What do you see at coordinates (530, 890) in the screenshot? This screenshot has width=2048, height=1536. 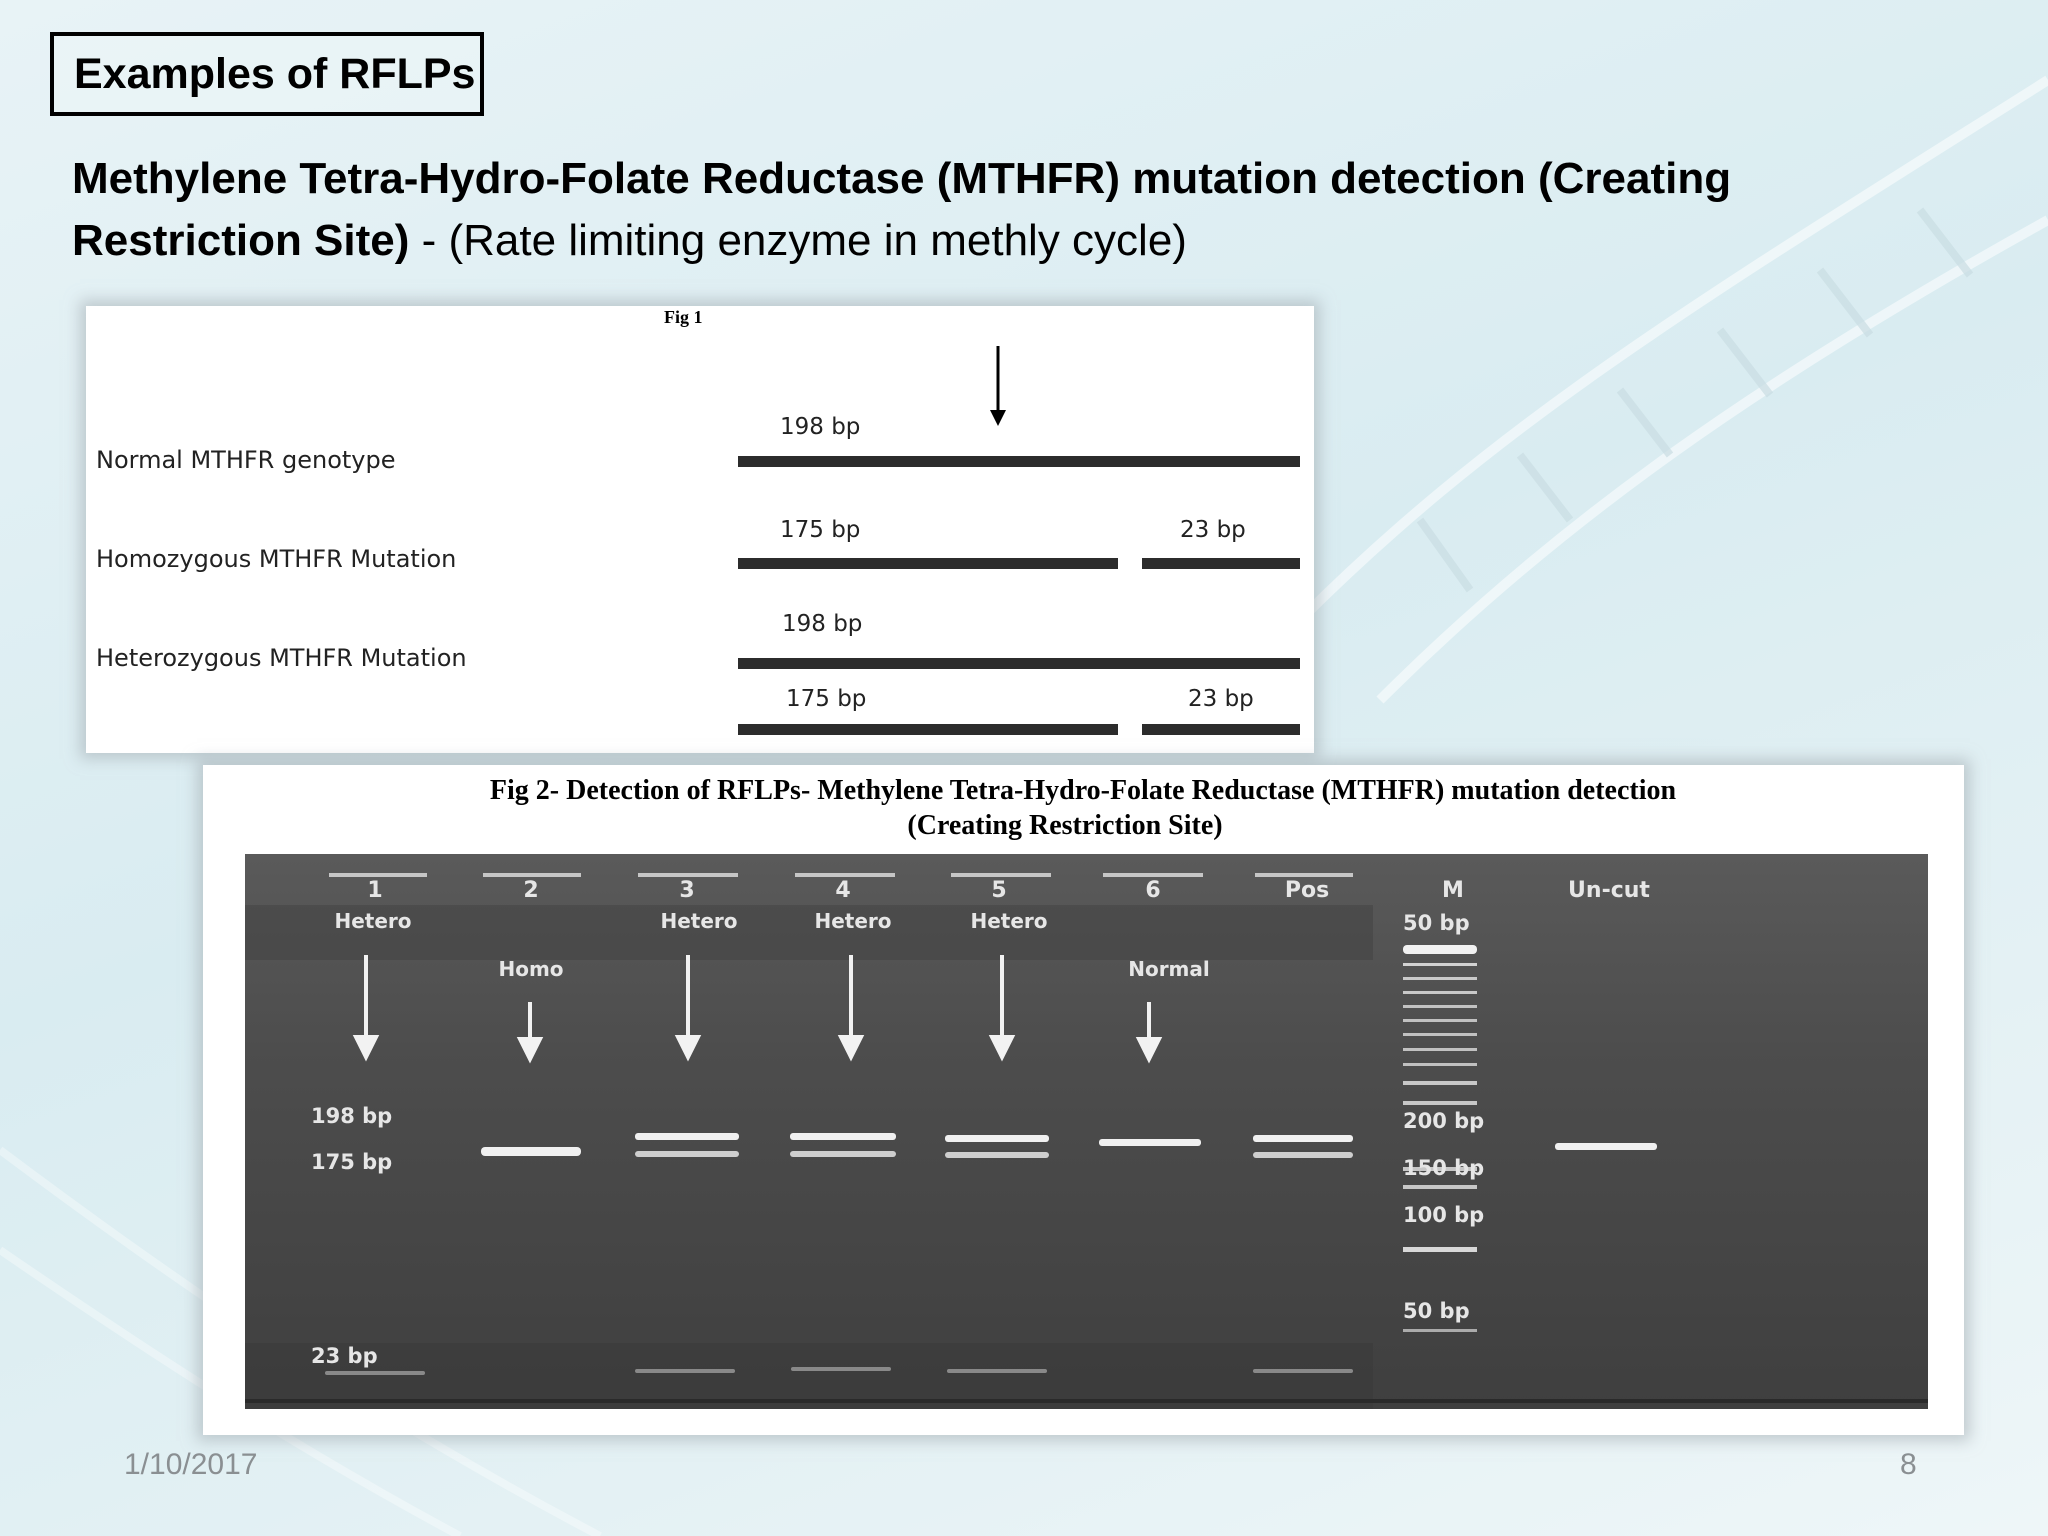 I see `lane-number: 2` at bounding box center [530, 890].